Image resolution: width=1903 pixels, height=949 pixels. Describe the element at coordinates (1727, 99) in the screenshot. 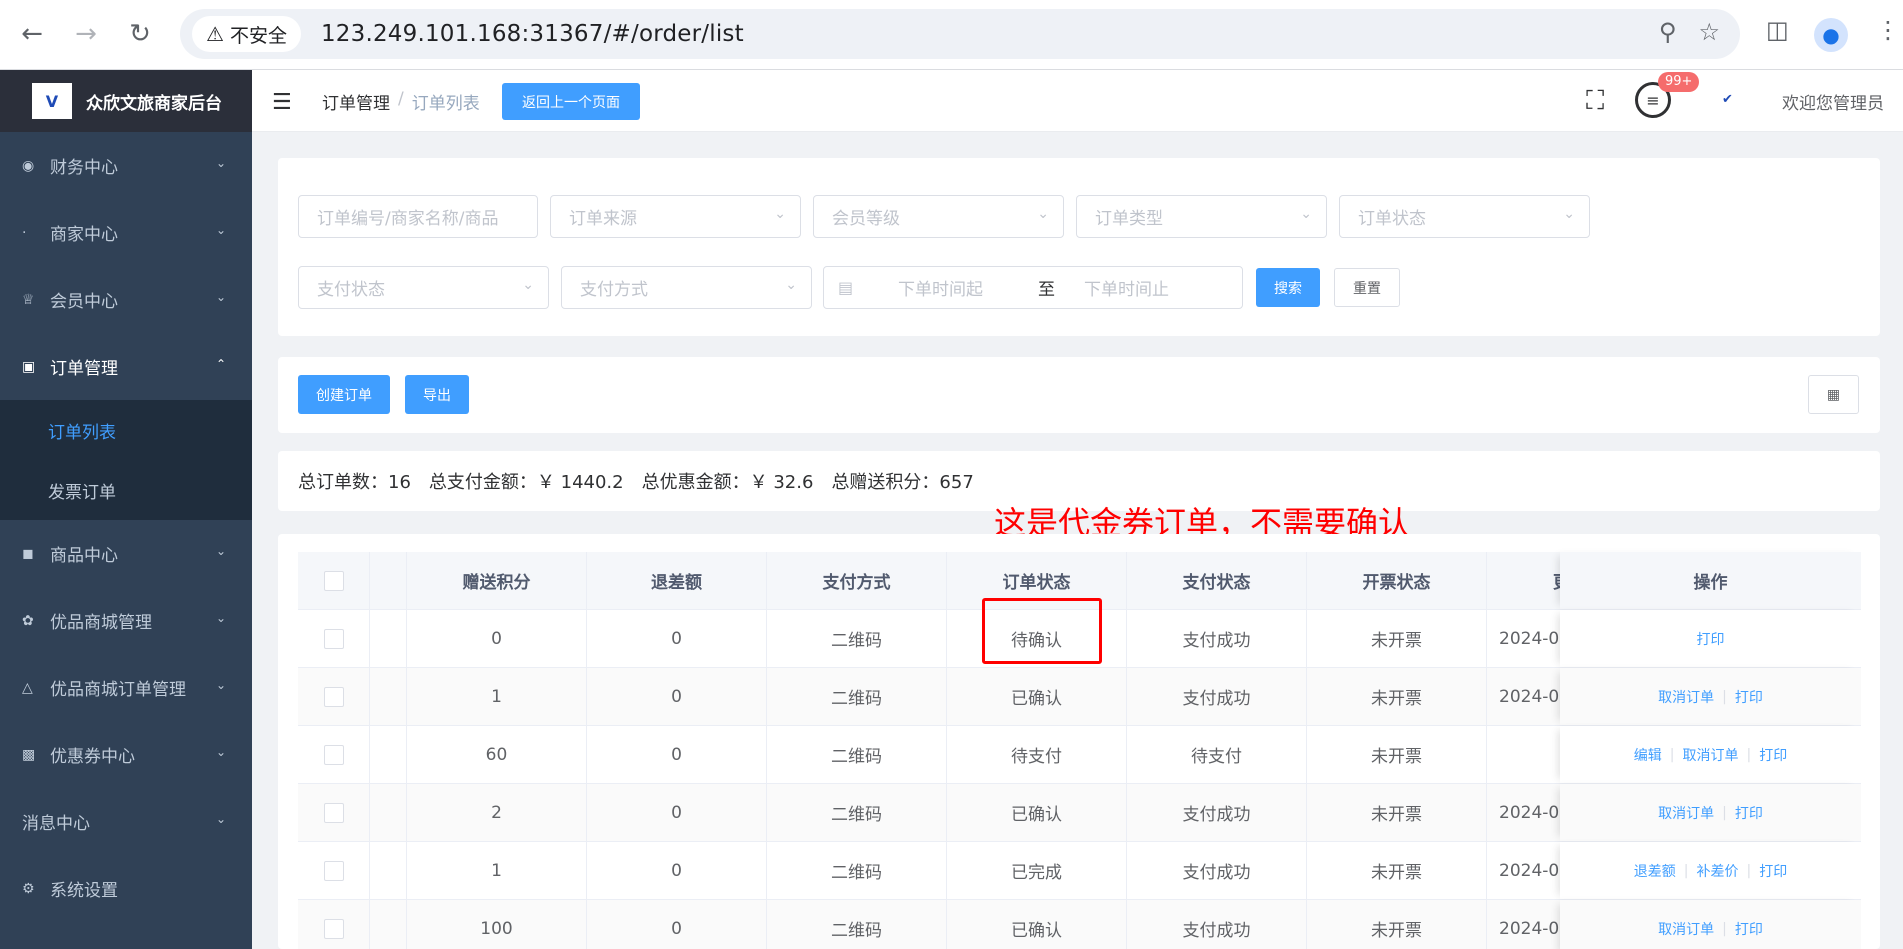

I see `user-avatar-logo: ✔` at that location.